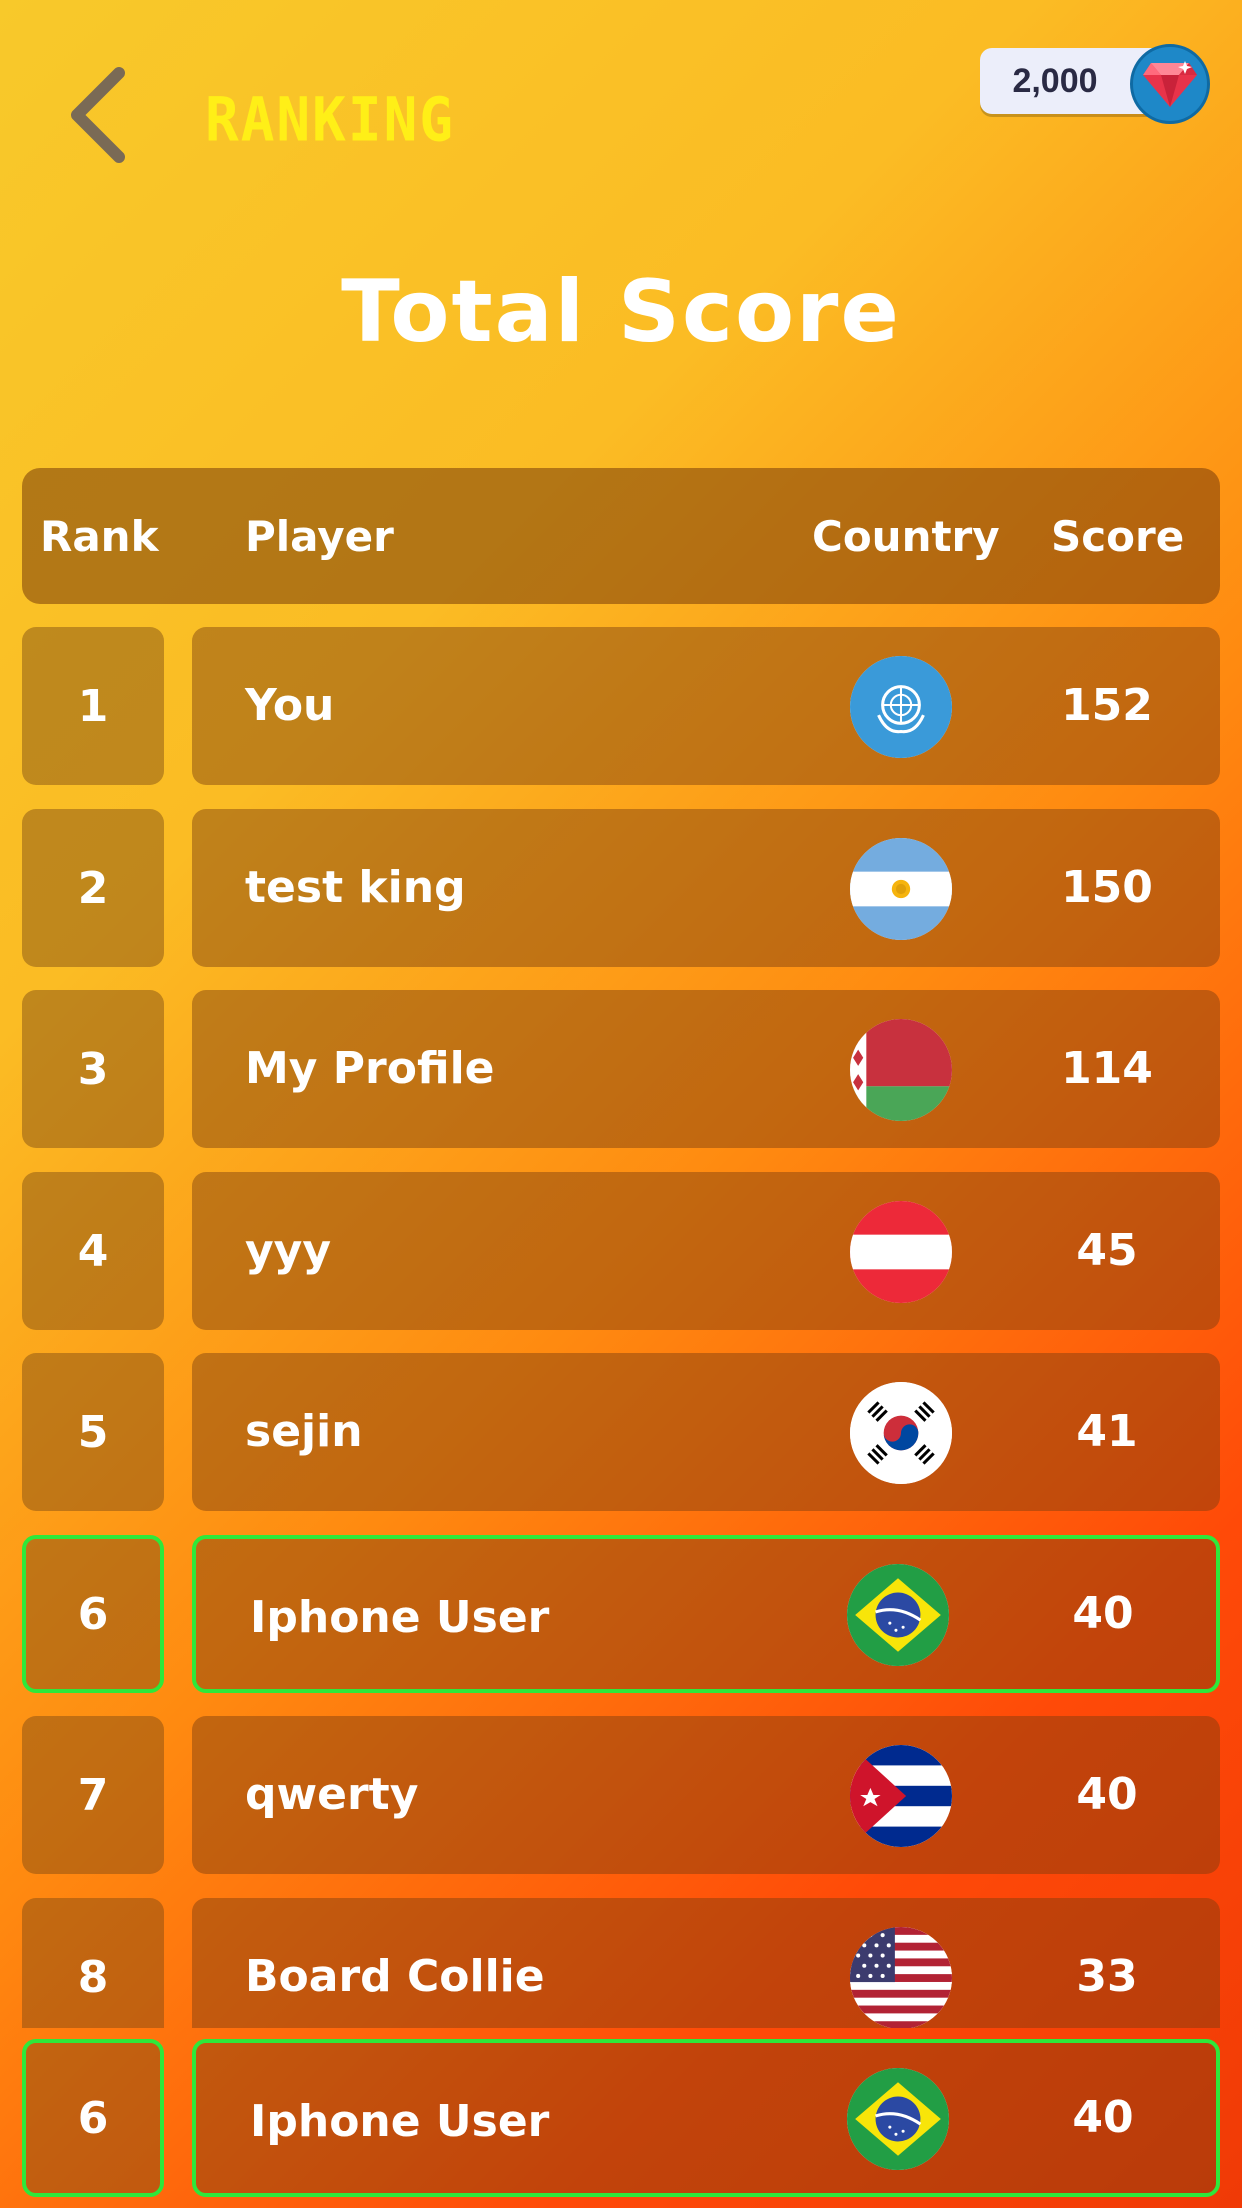 The width and height of the screenshot is (1242, 2208). I want to click on score-value: 152, so click(1107, 705).